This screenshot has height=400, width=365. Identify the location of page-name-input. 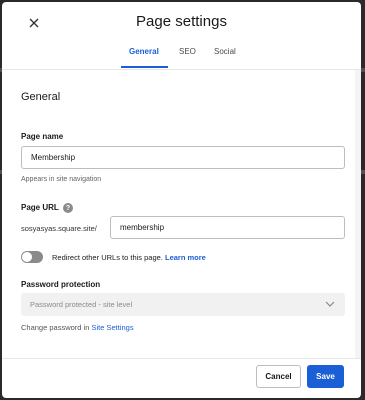
(183, 157).